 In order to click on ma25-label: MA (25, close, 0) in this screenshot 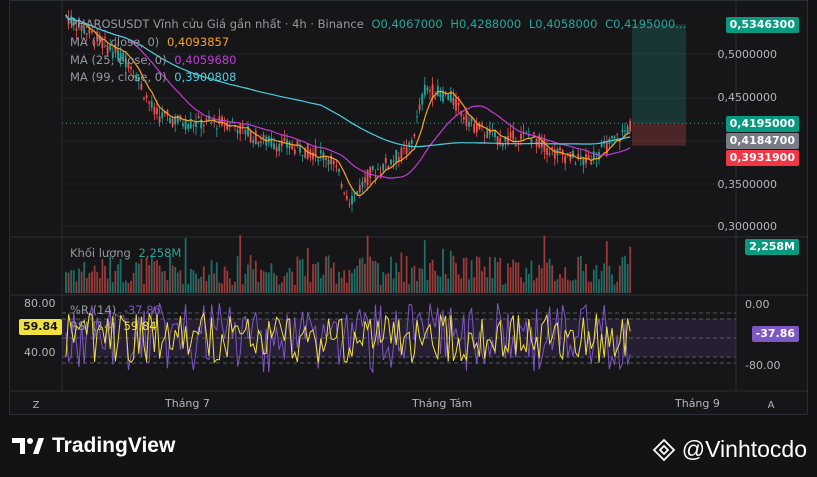, I will do `click(118, 60)`.